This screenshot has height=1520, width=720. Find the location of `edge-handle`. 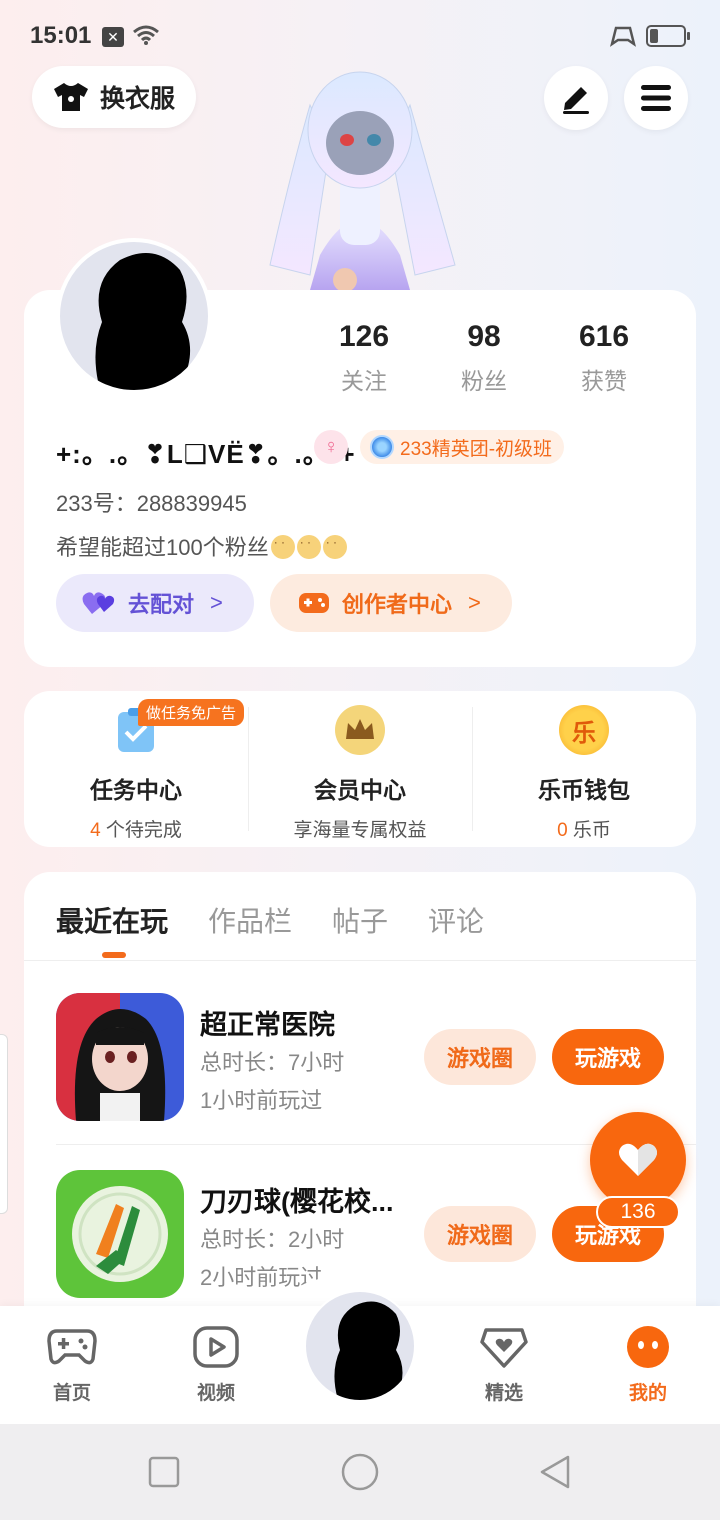

edge-handle is located at coordinates (4, 1124).